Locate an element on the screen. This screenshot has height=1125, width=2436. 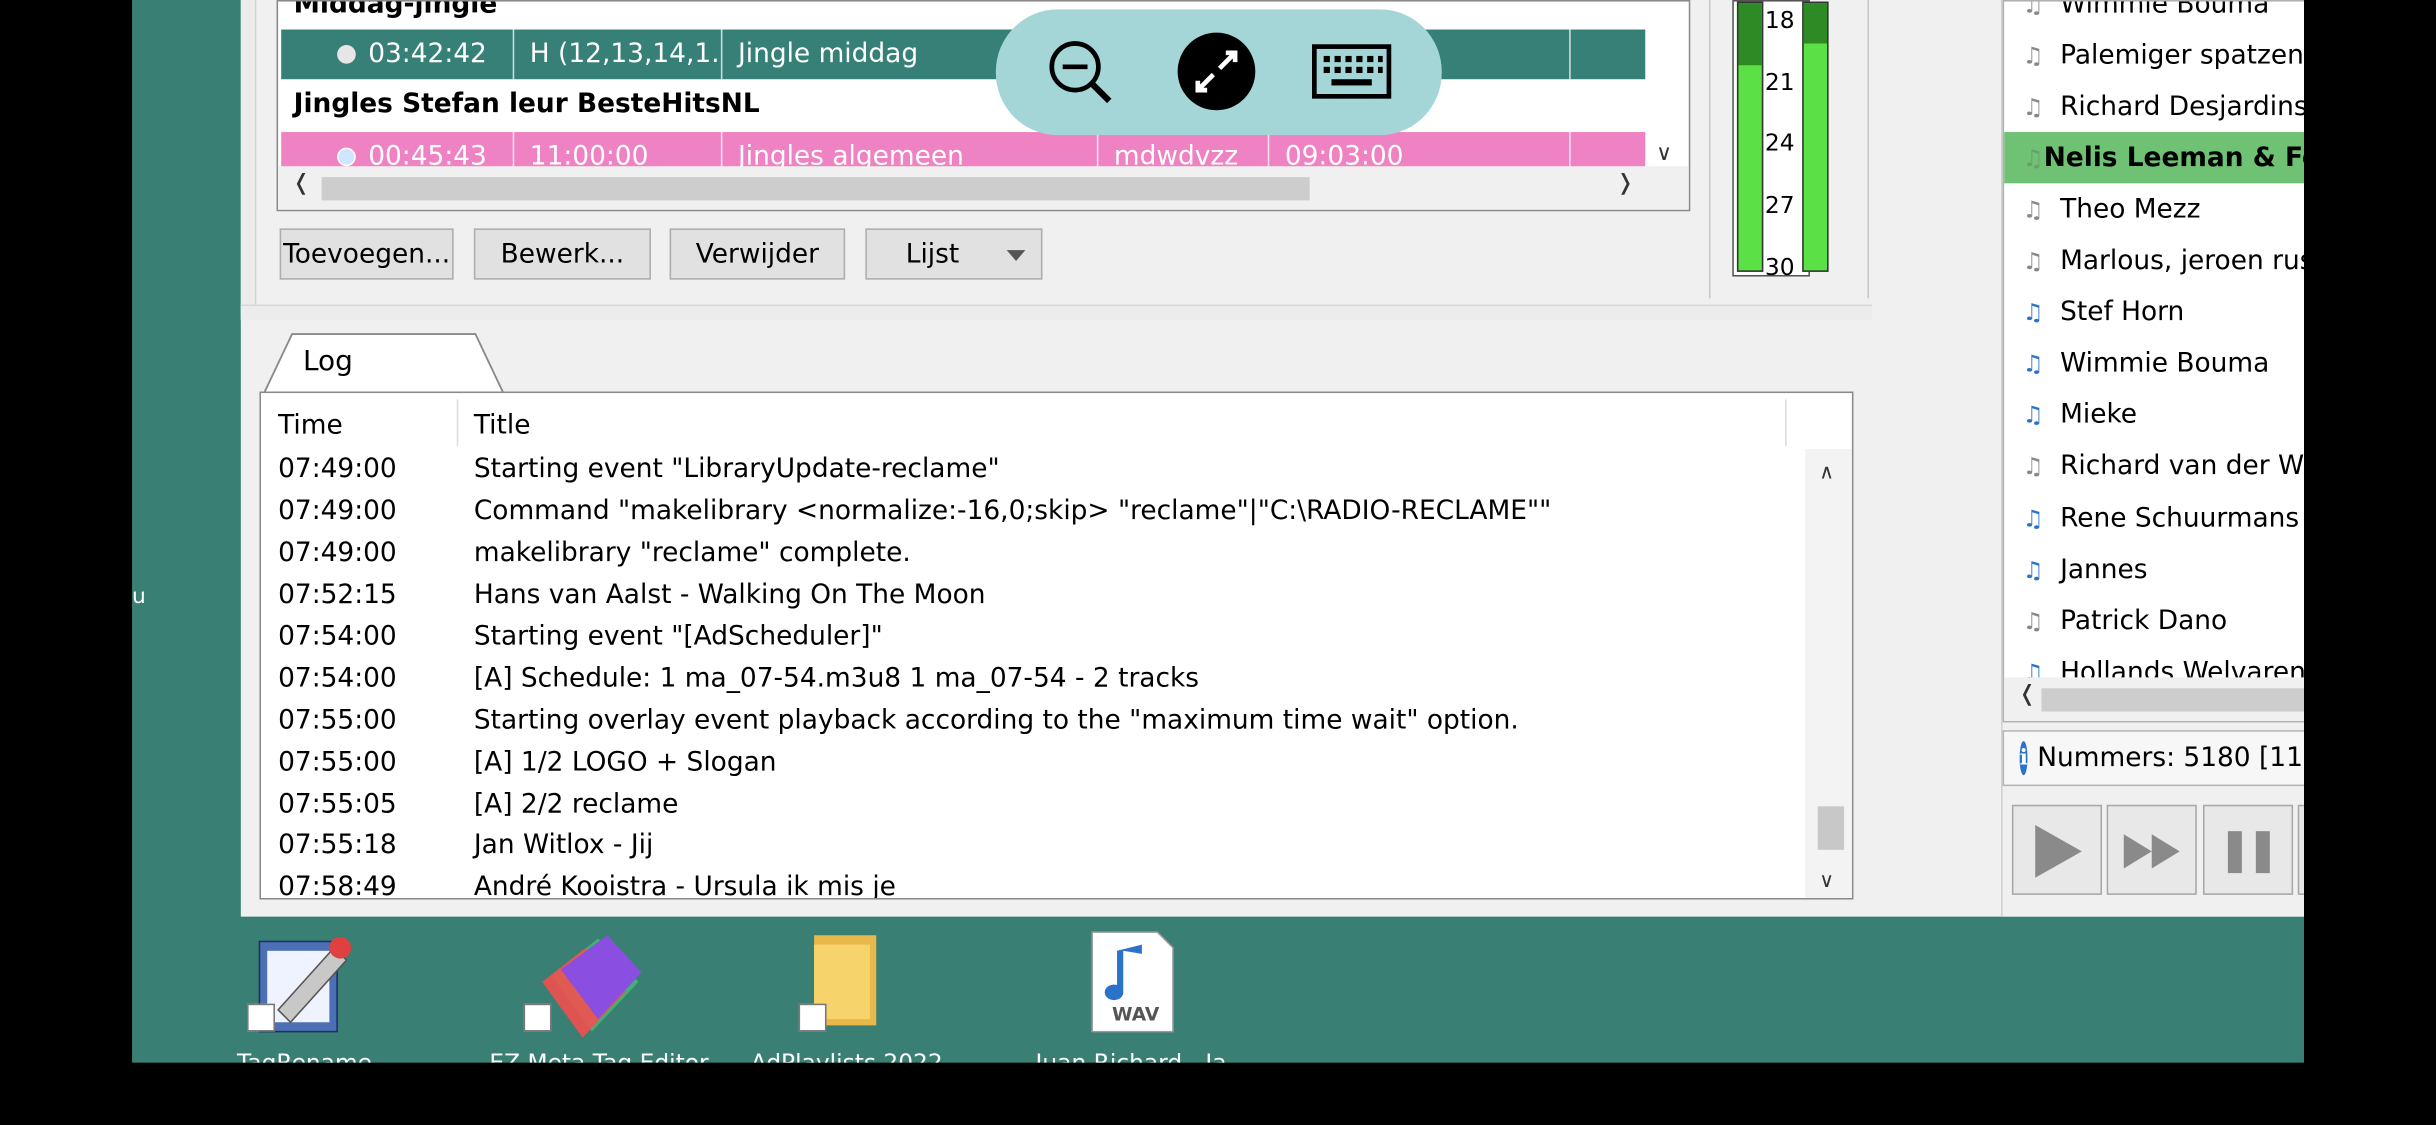
status-bar: i Nummers: 5180 [11d 21:05:4 is located at coordinates (2153, 758).